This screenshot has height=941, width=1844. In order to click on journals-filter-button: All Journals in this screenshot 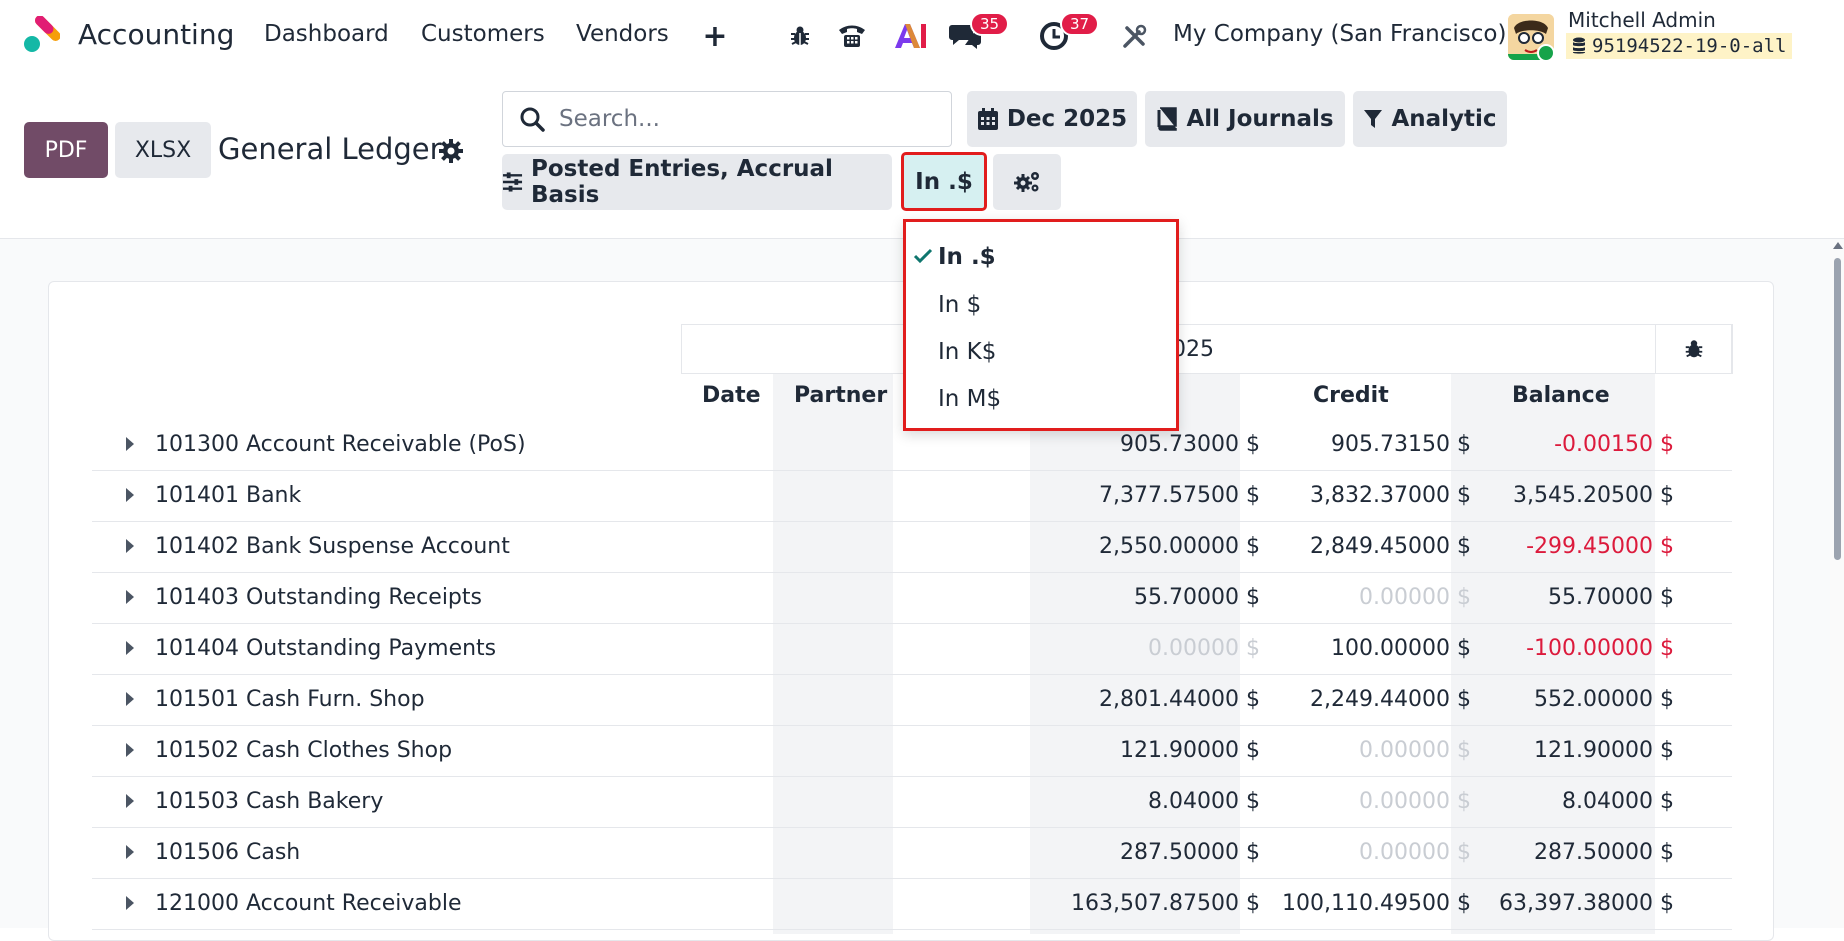, I will do `click(1245, 119)`.